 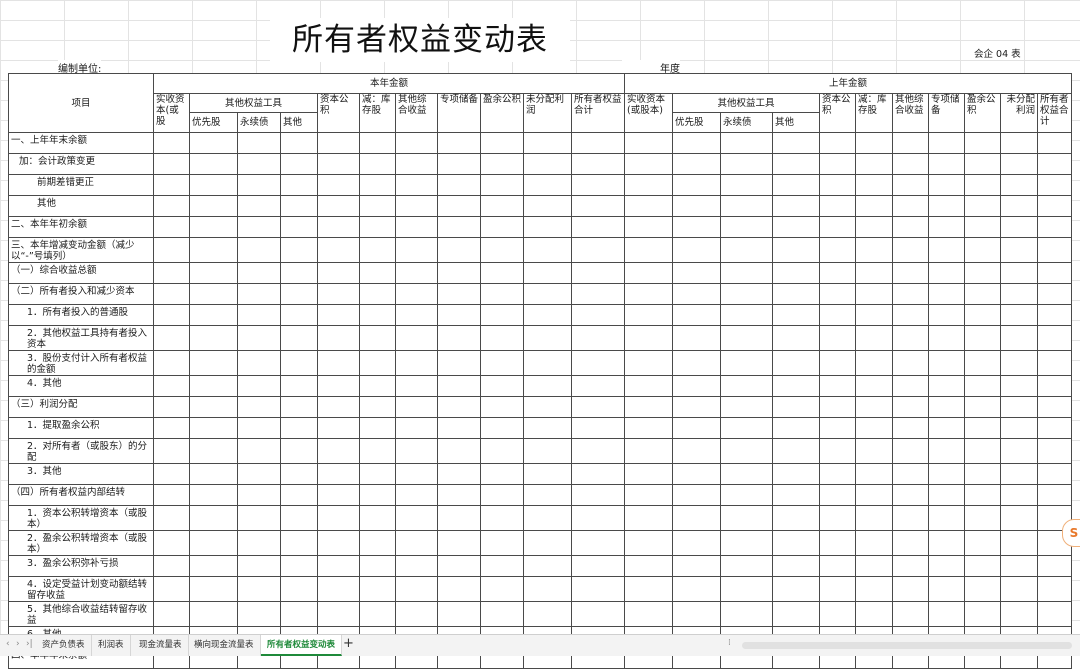 I want to click on row-label: （三）利润分配, so click(x=81, y=407).